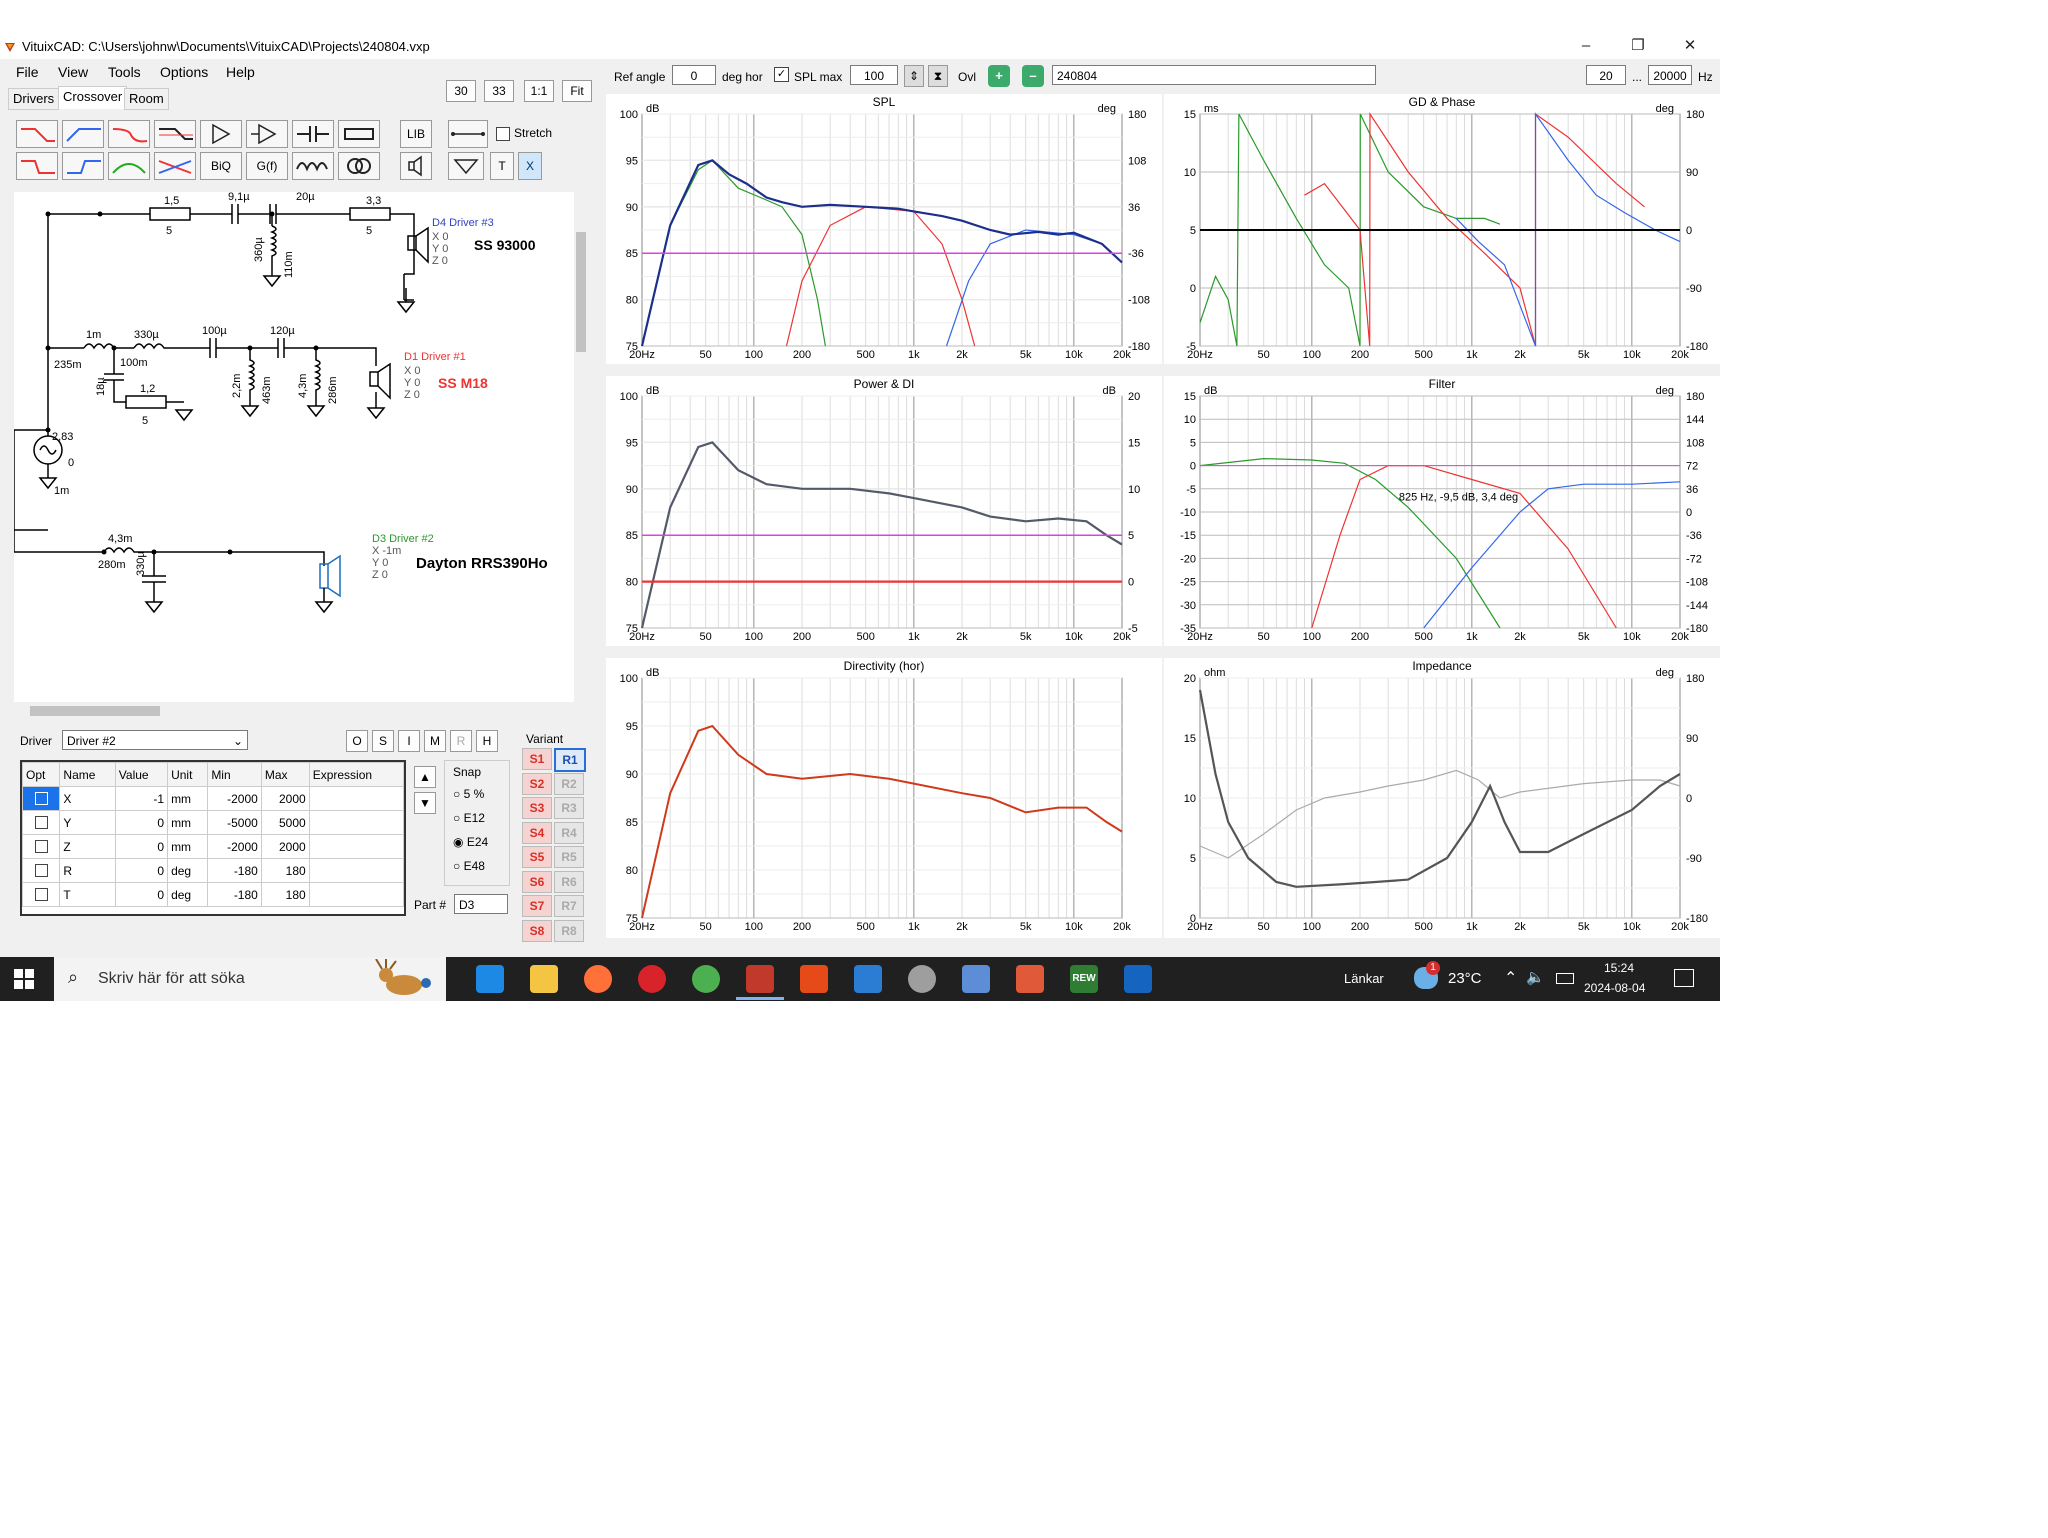 The height and width of the screenshot is (1538, 2048). I want to click on o-button: O, so click(357, 741).